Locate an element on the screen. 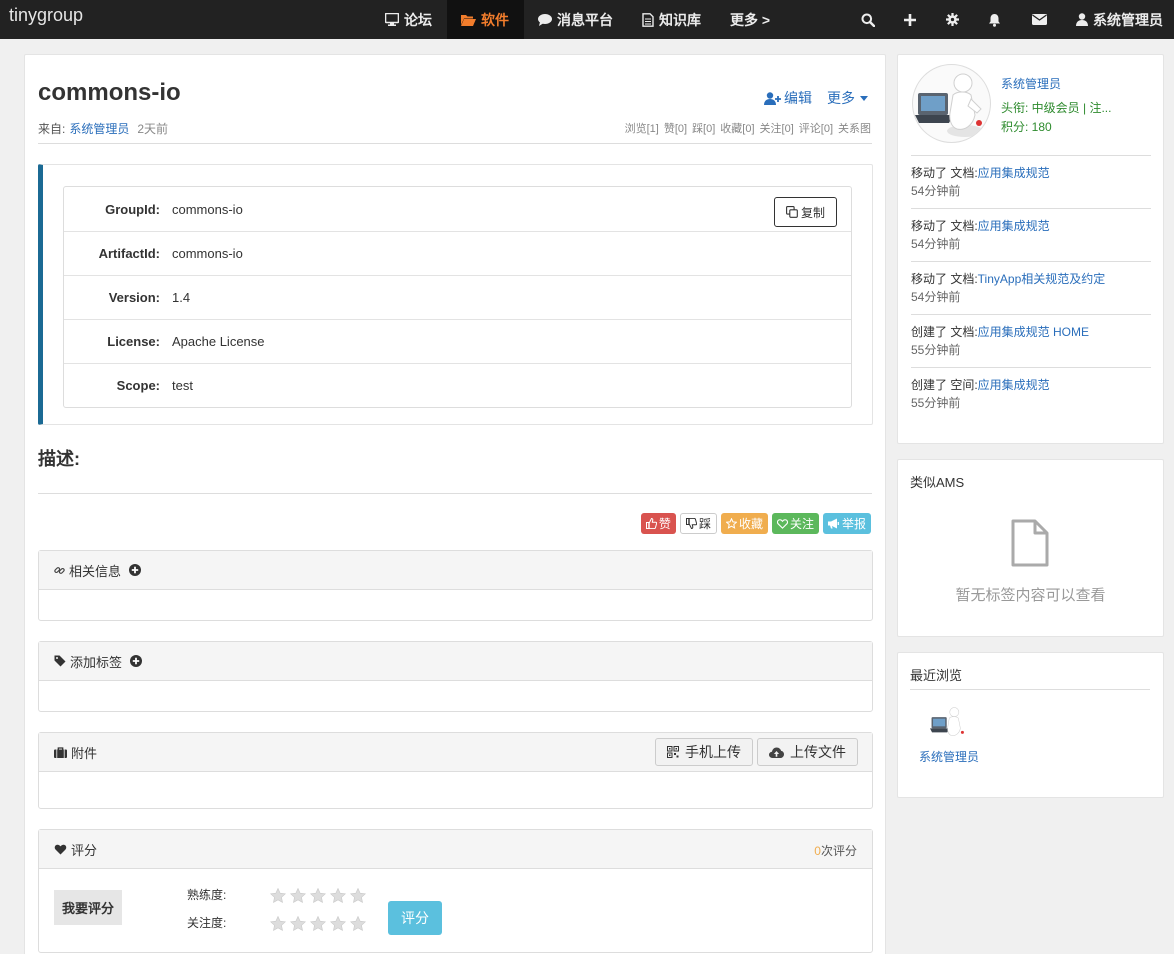 The height and width of the screenshot is (954, 1174). bullhorn-icon is located at coordinates (833, 523).